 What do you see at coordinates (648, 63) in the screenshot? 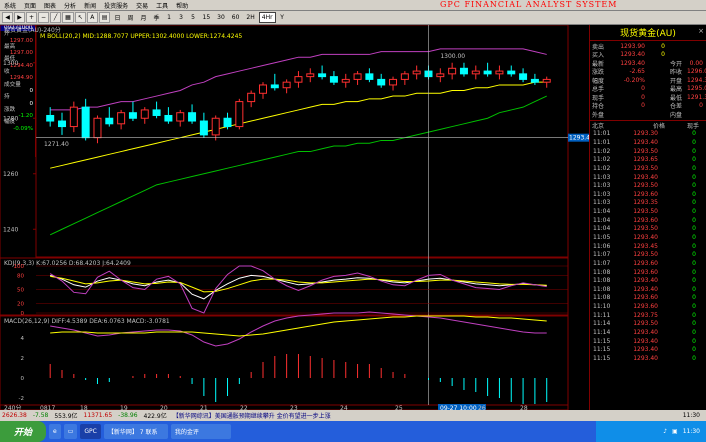
I see `quote-row: 最新 1293.40 今开 0.00` at bounding box center [648, 63].